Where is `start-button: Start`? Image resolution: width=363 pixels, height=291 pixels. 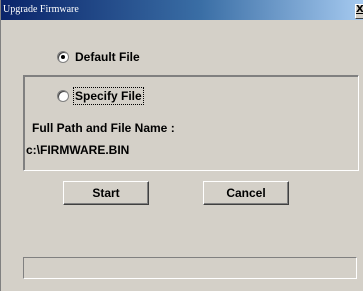
start-button: Start is located at coordinates (106, 193).